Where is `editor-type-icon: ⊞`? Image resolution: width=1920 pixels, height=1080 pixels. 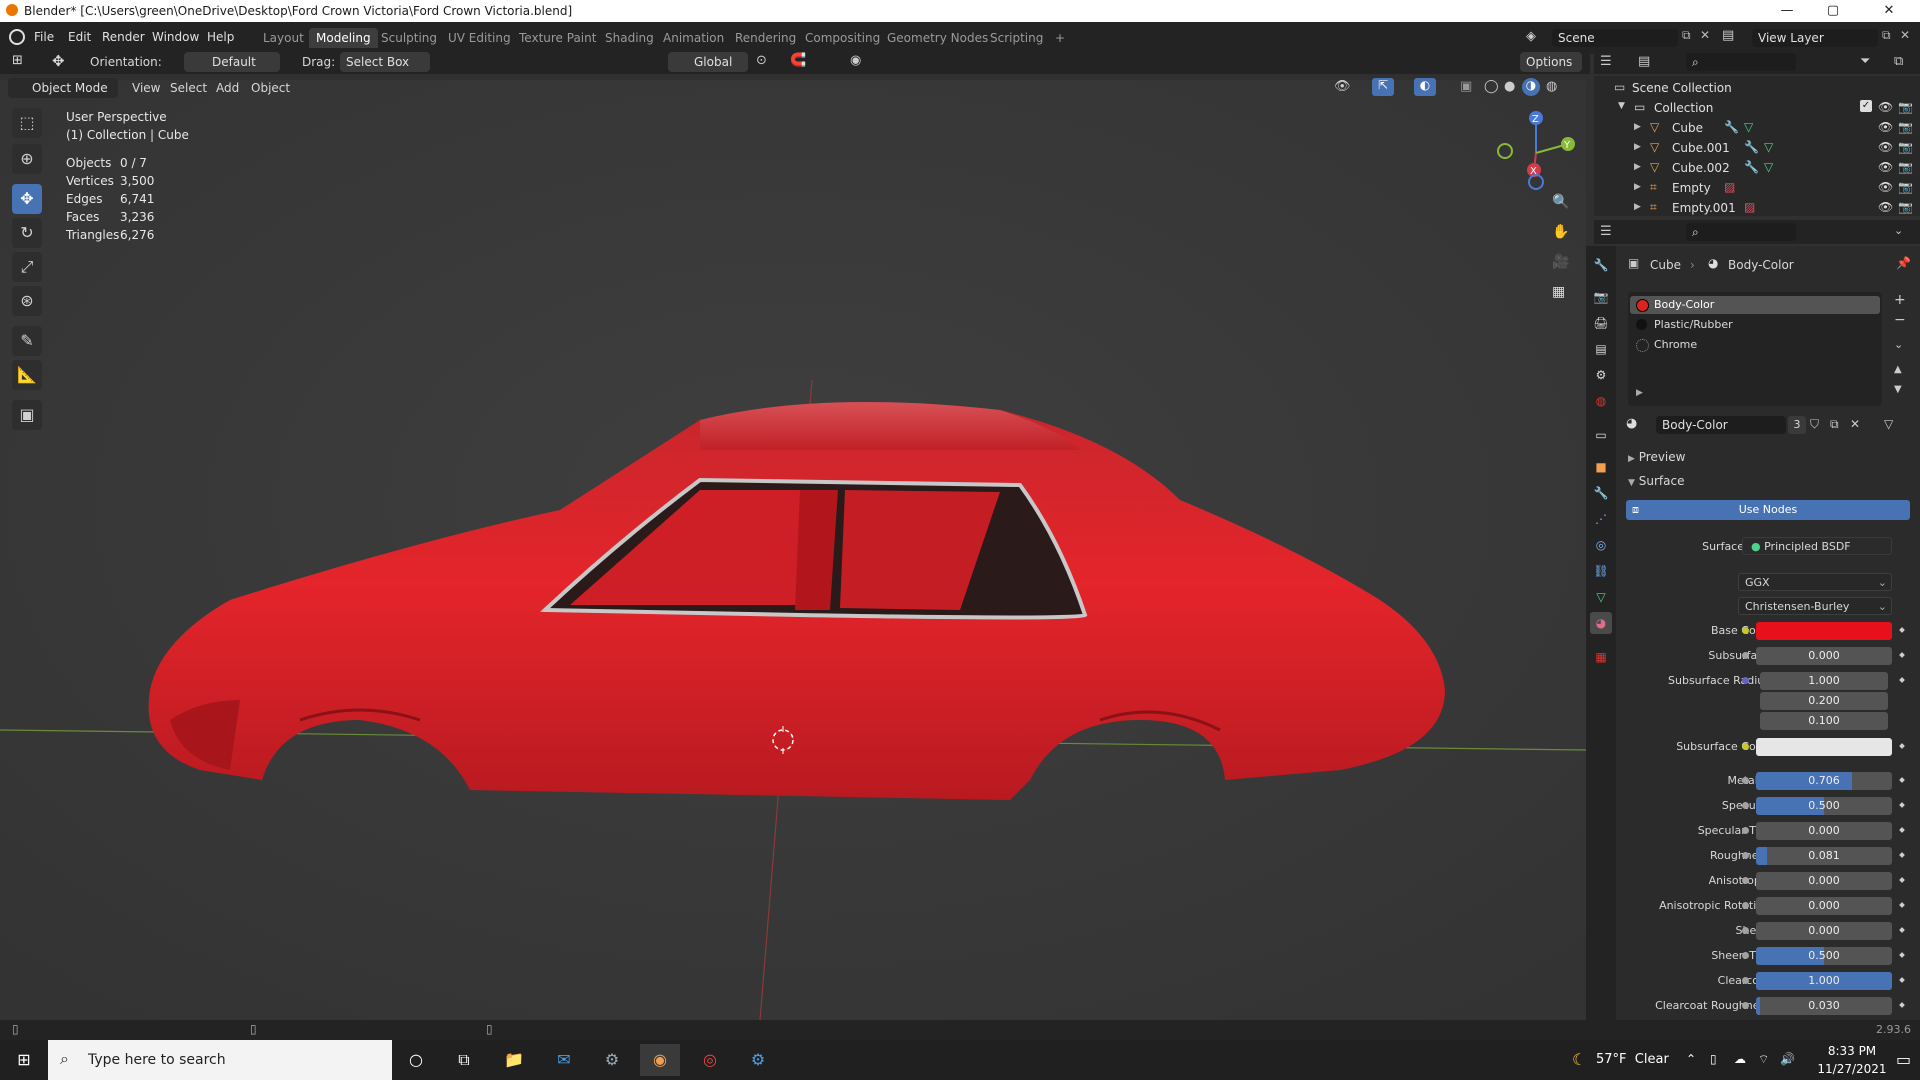
editor-type-icon: ⊞ is located at coordinates (17, 60).